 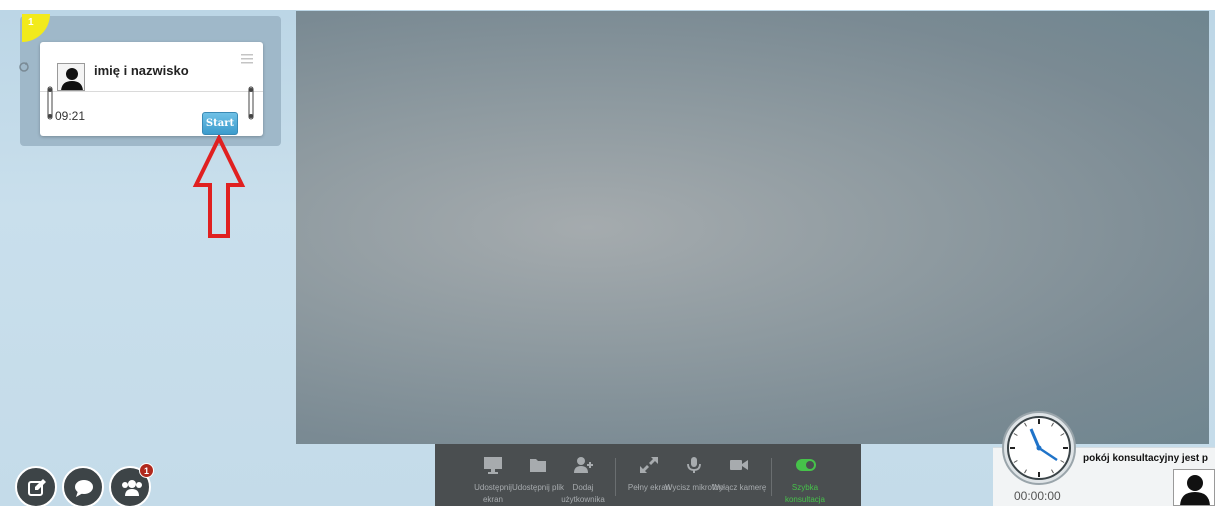 What do you see at coordinates (251, 103) in the screenshot?
I see `drag-handle-right-icon` at bounding box center [251, 103].